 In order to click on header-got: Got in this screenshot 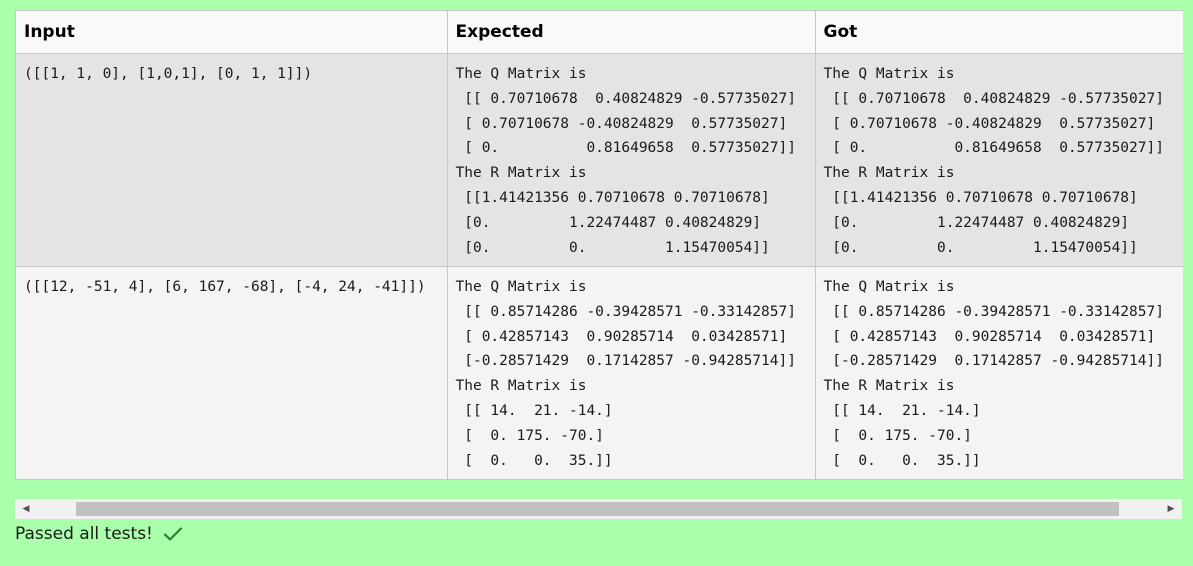, I will do `click(999, 32)`.